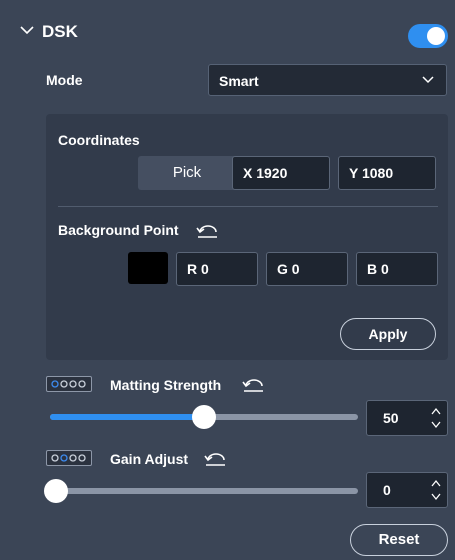  What do you see at coordinates (388, 334) in the screenshot?
I see `apply-button: Apply` at bounding box center [388, 334].